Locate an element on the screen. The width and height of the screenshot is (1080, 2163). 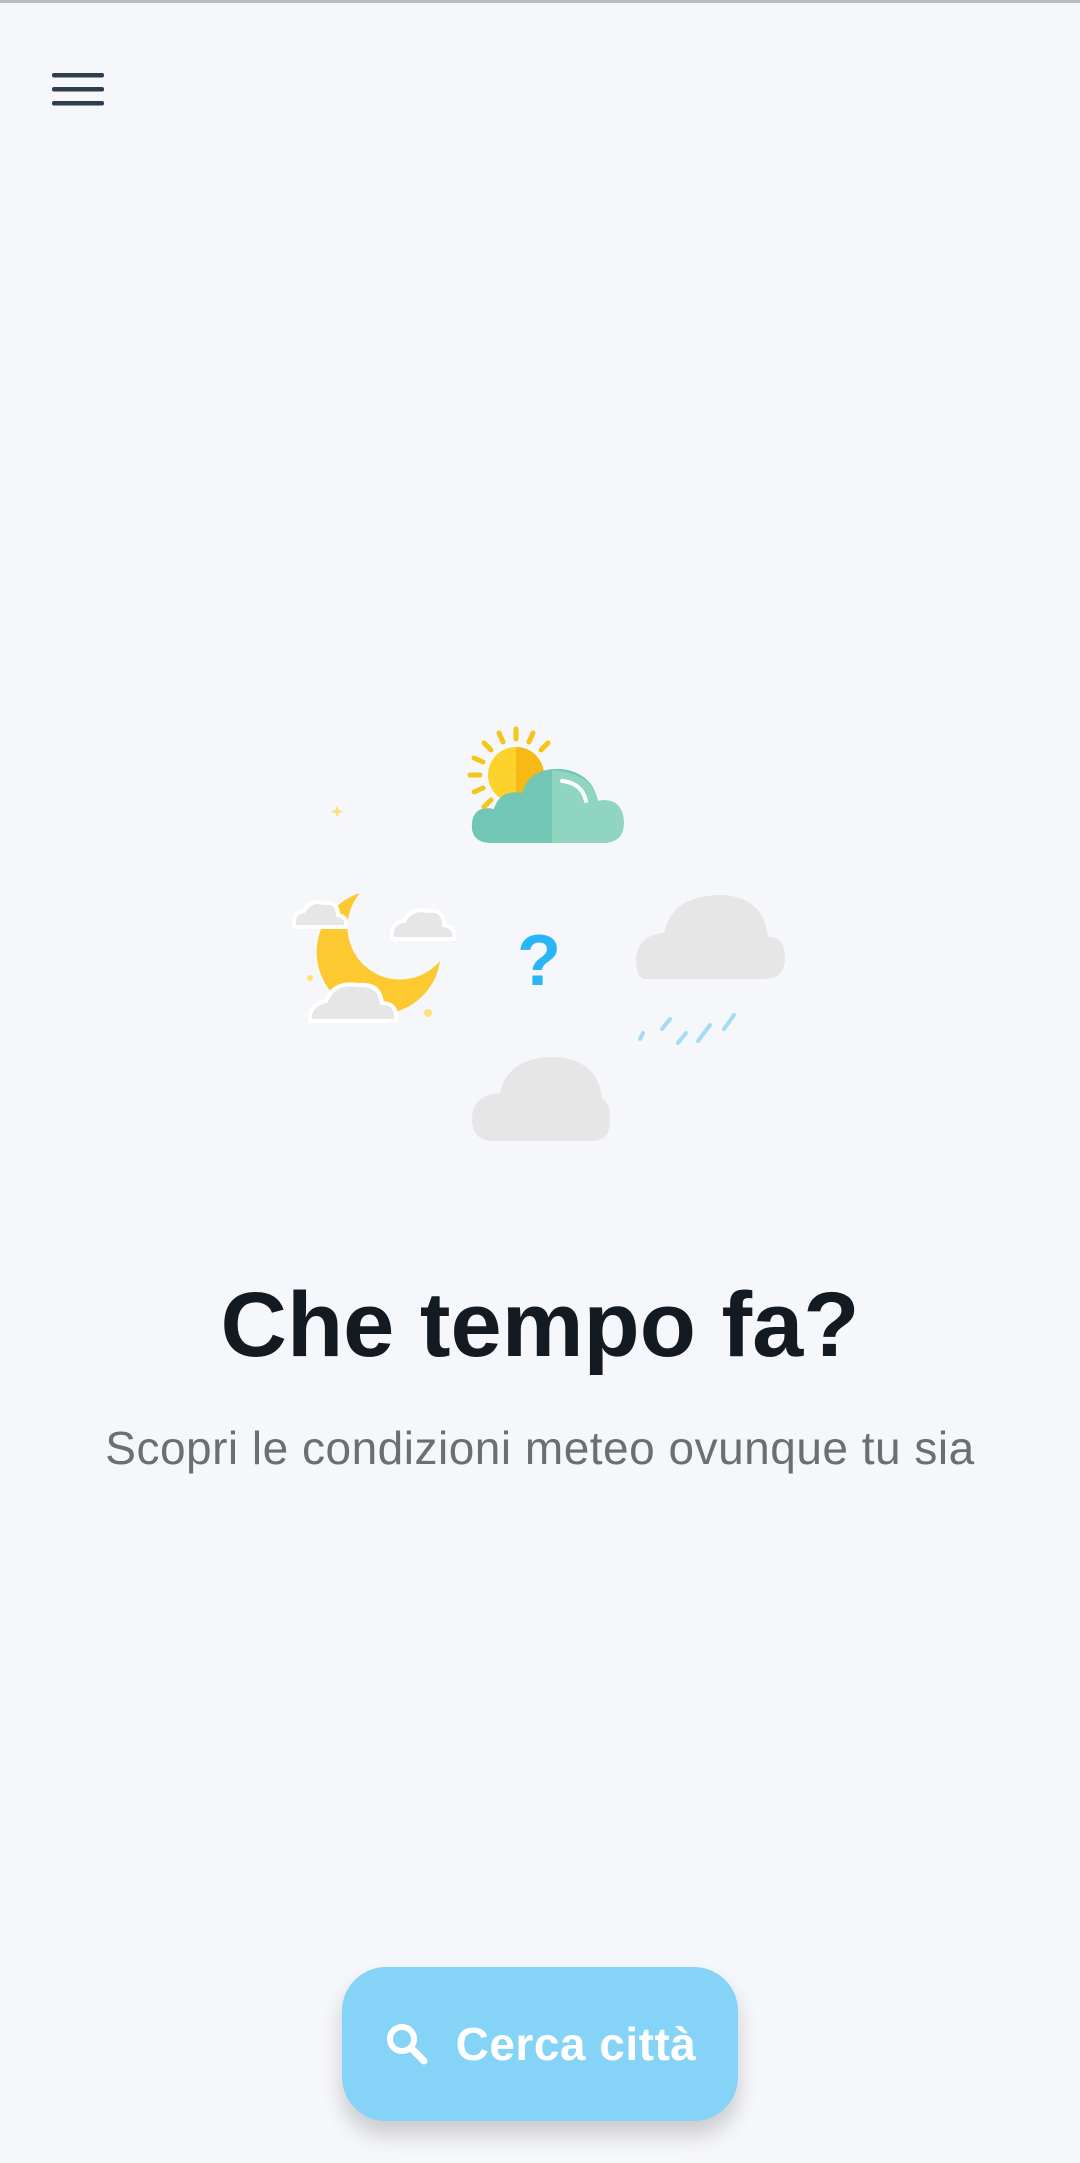
search-button-label: Cerca città is located at coordinates (576, 2044).